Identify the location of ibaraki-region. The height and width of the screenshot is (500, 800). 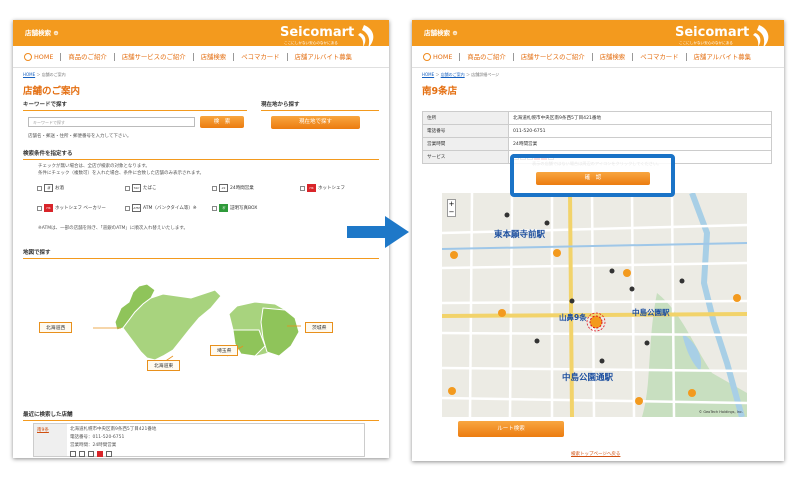
(280, 332).